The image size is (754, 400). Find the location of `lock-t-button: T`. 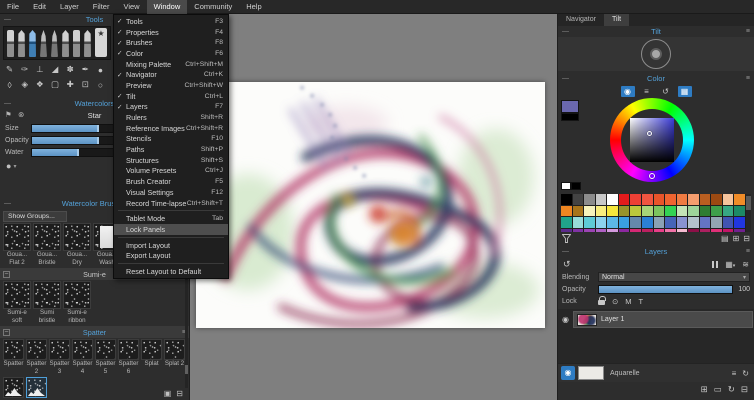

lock-t-button: T is located at coordinates (641, 301).